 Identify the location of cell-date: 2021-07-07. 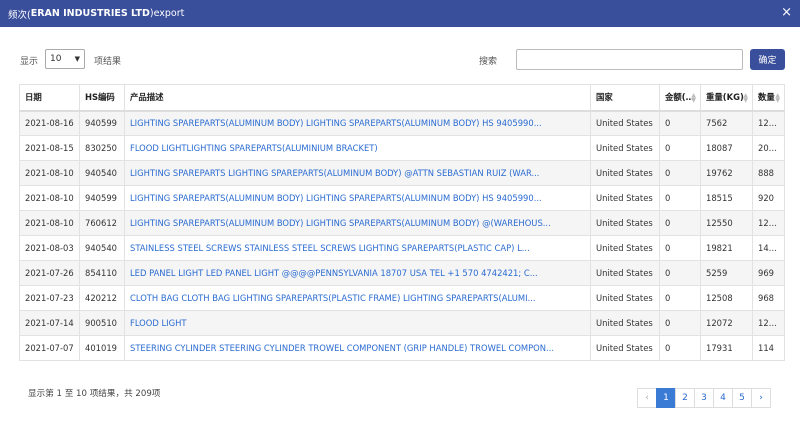
(49, 348).